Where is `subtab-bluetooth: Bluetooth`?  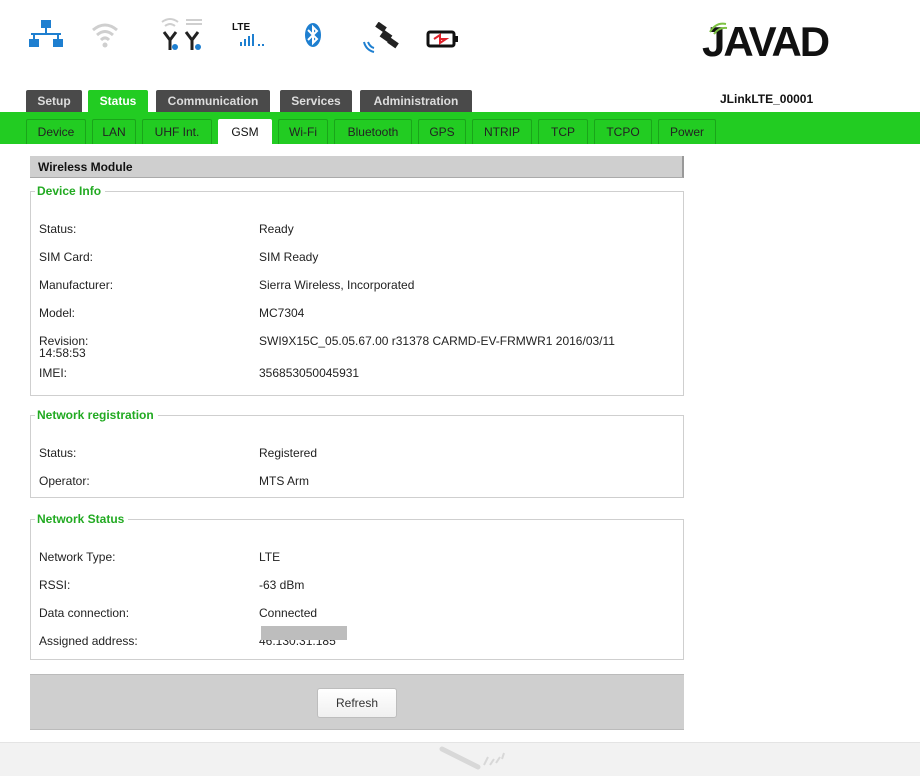
subtab-bluetooth: Bluetooth is located at coordinates (373, 131).